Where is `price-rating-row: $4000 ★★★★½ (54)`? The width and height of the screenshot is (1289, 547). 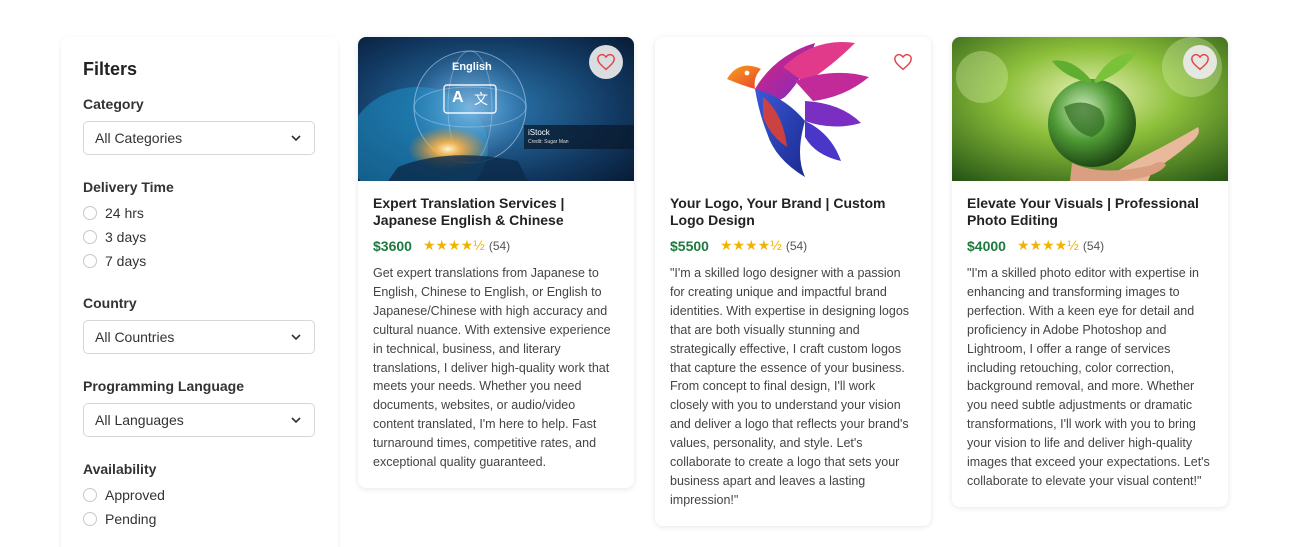 price-rating-row: $4000 ★★★★½ (54) is located at coordinates (1090, 245).